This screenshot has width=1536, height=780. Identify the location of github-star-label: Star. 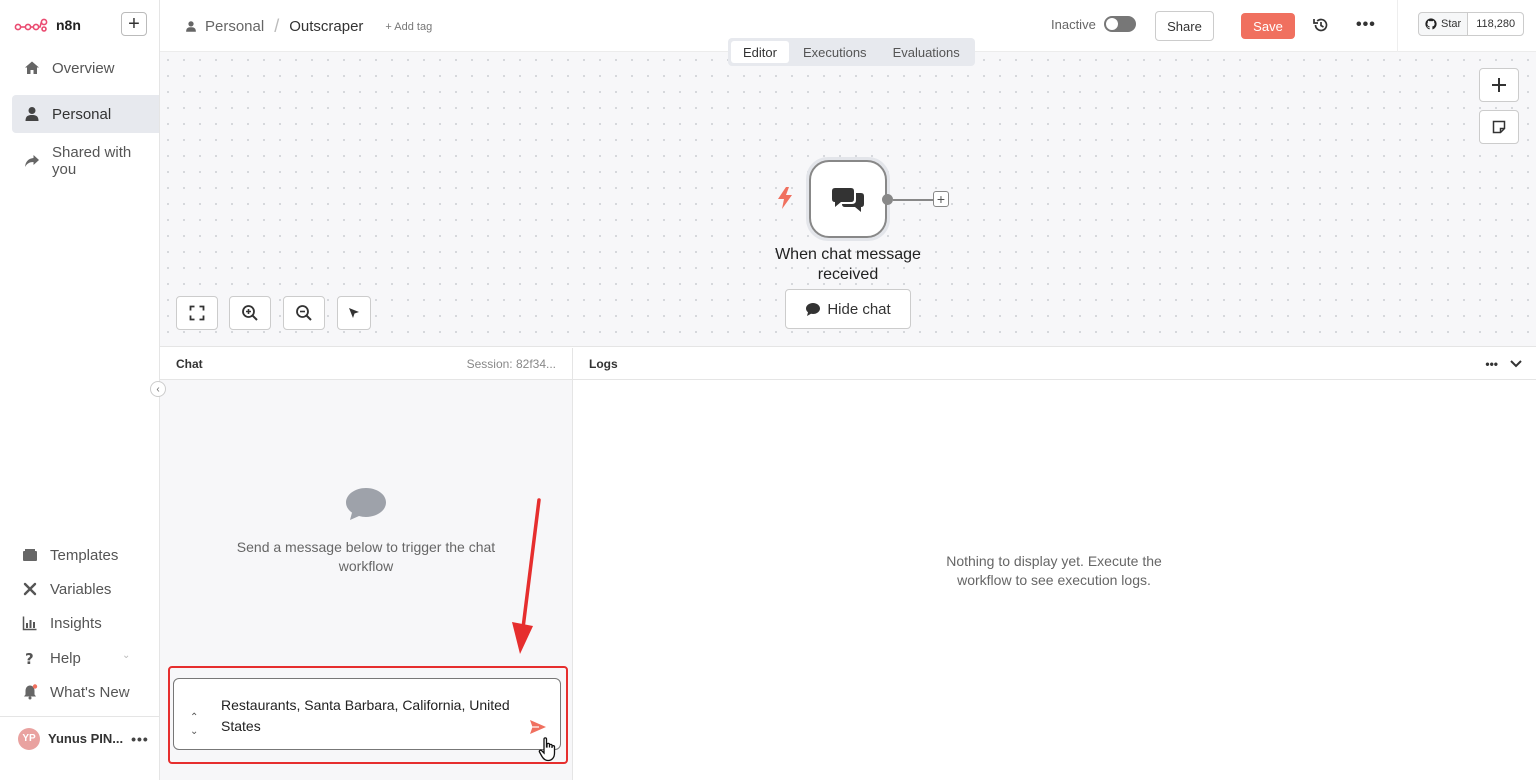
(1451, 24).